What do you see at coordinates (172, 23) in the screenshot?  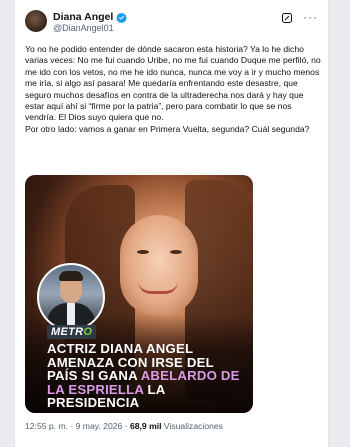 I see `tweet-header: Diana Angel @DianAngel01 ···` at bounding box center [172, 23].